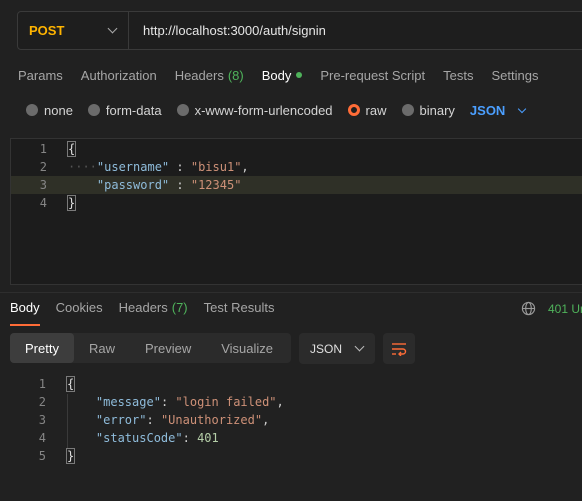  I want to click on json-value: "bisu1", so click(216, 167).